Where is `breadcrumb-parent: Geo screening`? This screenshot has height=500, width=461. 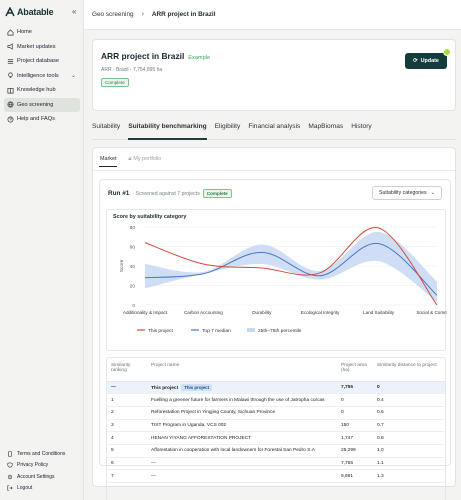
breadcrumb-parent: Geo screening is located at coordinates (113, 14).